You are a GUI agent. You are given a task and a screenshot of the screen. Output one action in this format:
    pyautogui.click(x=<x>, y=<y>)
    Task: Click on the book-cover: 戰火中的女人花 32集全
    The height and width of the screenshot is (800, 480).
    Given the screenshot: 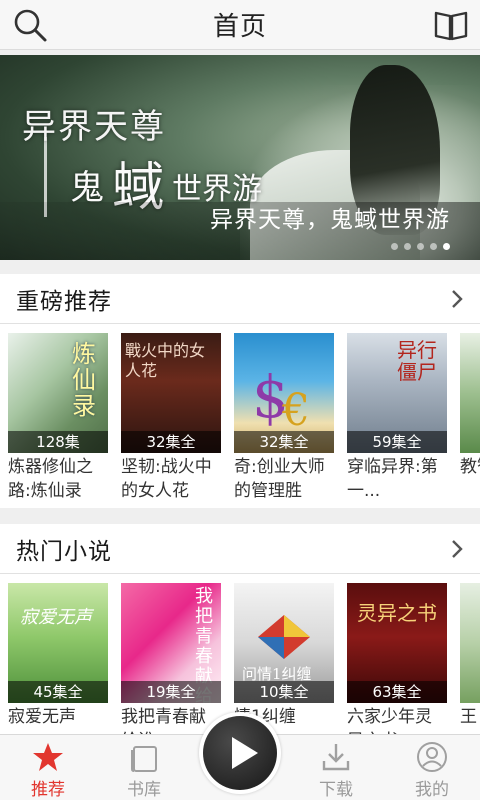 What is the action you would take?
    pyautogui.click(x=171, y=393)
    